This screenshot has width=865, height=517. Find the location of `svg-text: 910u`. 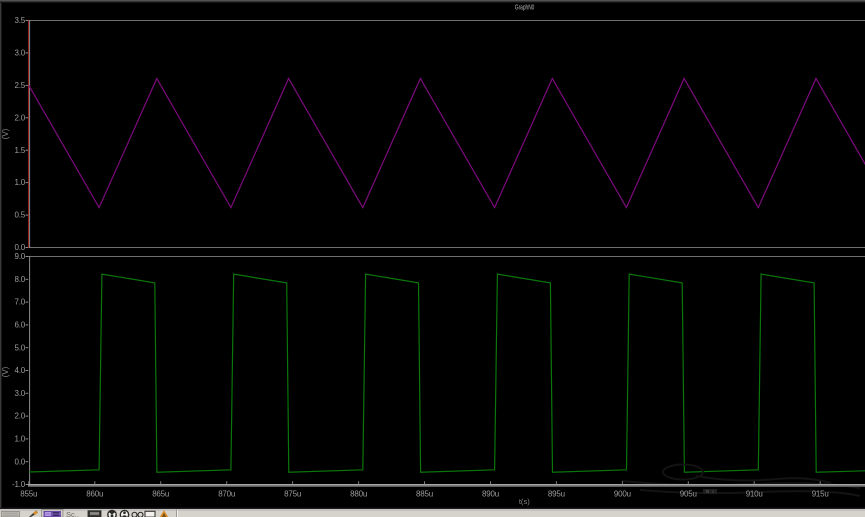

svg-text: 910u is located at coordinates (754, 494).